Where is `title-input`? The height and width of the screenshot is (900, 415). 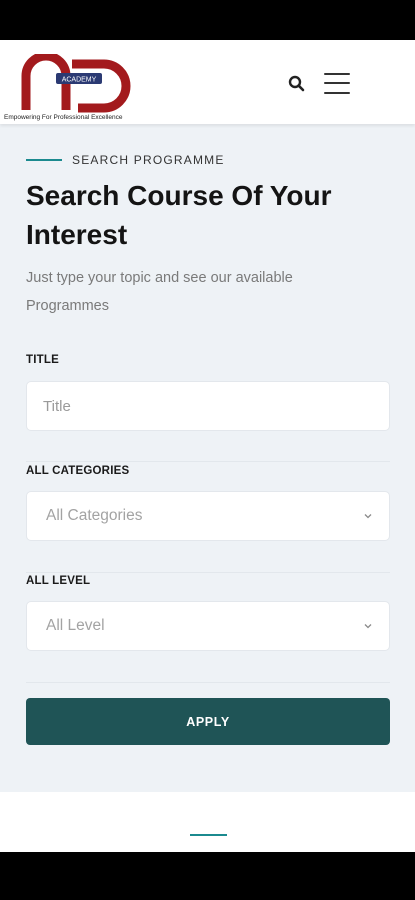 title-input is located at coordinates (208, 406).